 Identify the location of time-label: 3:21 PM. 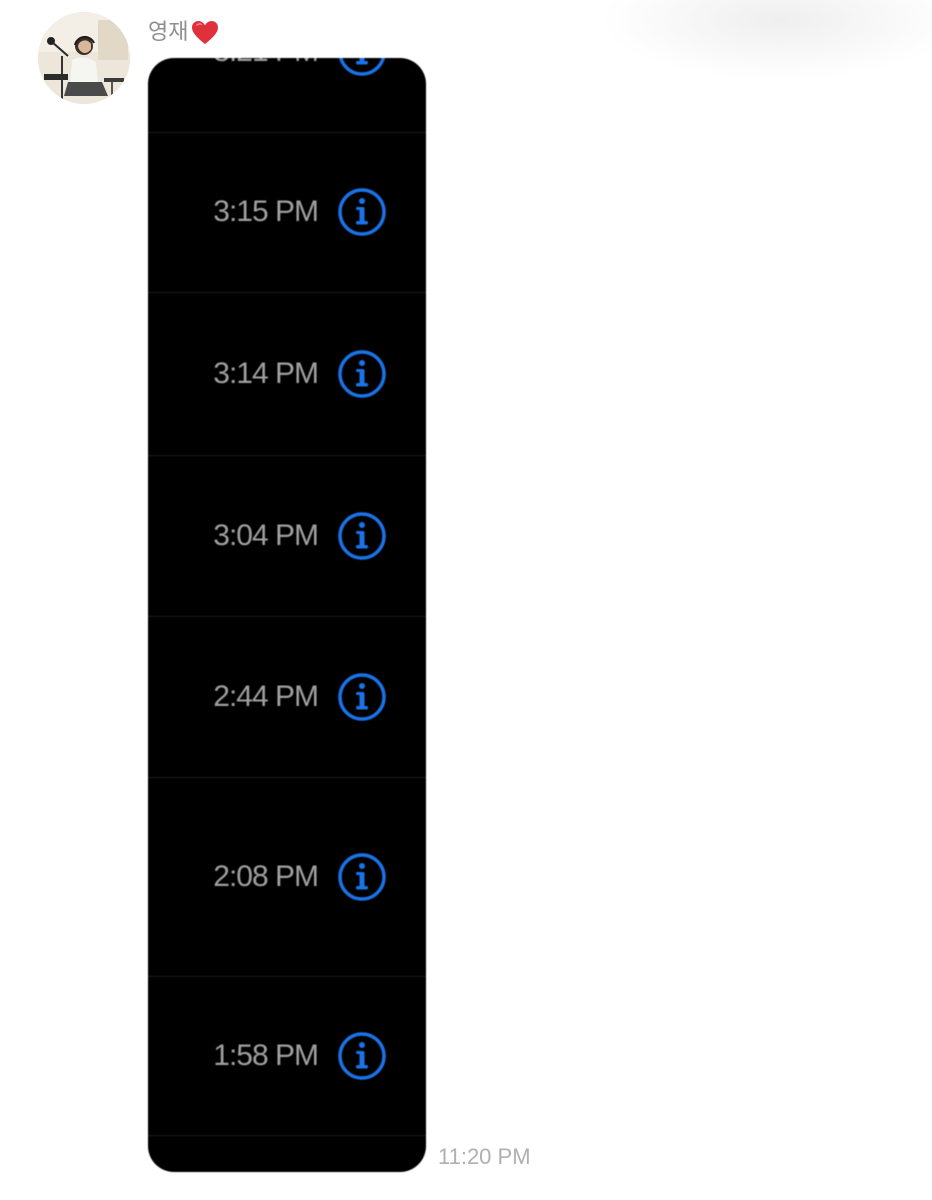
(266, 63).